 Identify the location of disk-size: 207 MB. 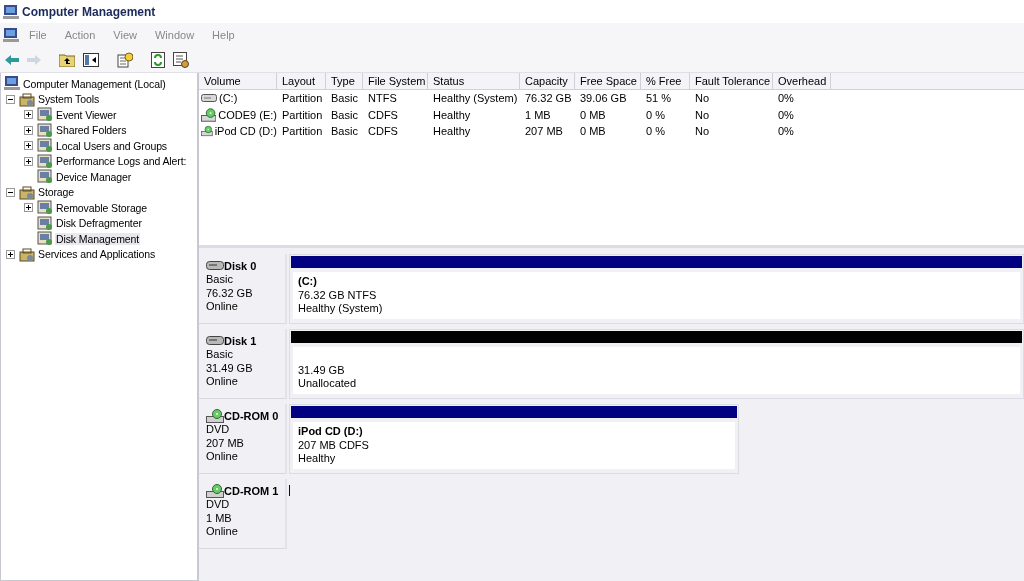
(225, 443).